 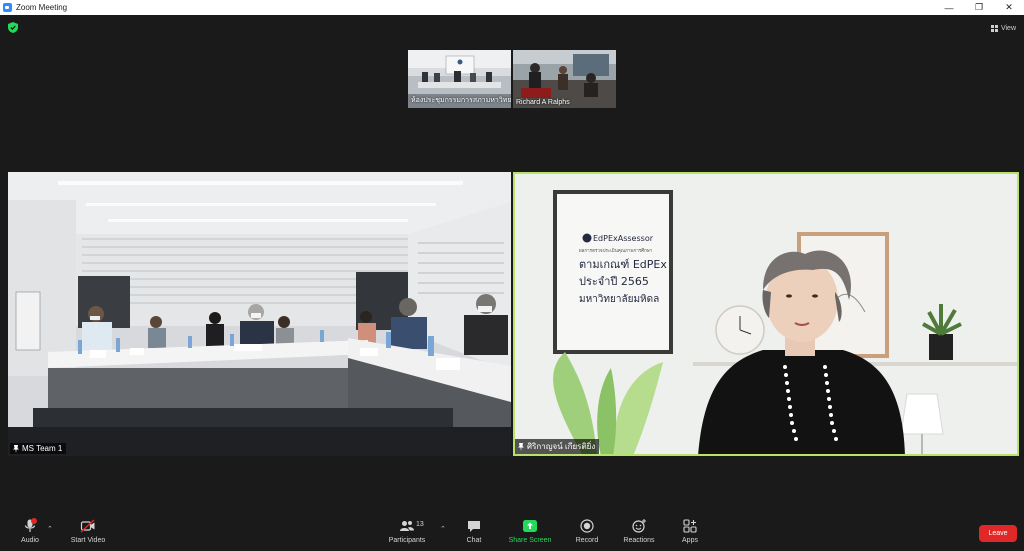 What do you see at coordinates (530, 526) in the screenshot?
I see `share-screen-icon` at bounding box center [530, 526].